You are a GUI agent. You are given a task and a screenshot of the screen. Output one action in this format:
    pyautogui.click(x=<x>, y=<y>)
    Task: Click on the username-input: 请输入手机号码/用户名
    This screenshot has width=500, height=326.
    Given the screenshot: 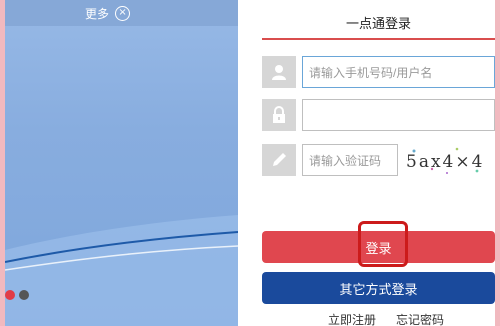 What is the action you would take?
    pyautogui.click(x=398, y=72)
    